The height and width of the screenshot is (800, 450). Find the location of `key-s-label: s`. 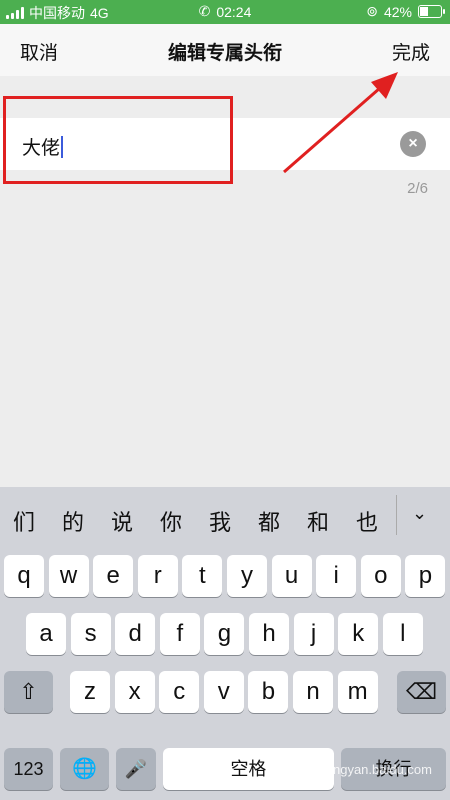

key-s-label: s is located at coordinates (90, 633).